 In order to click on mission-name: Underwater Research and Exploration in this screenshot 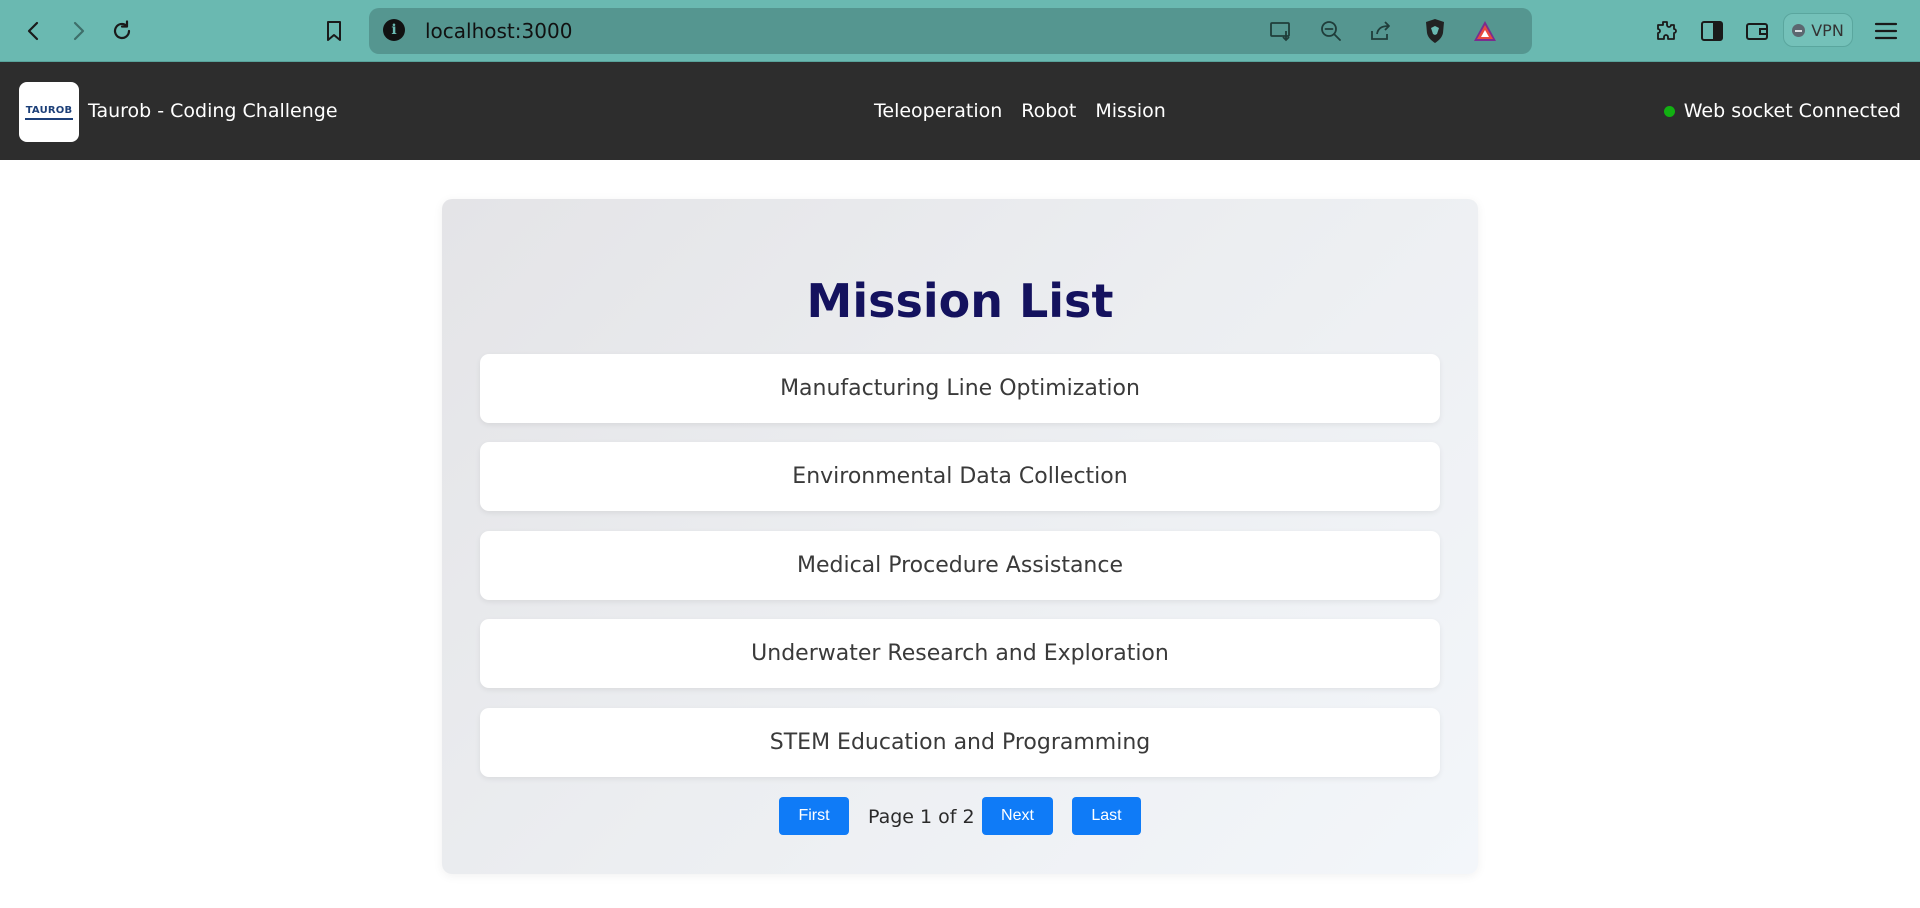, I will do `click(960, 653)`.